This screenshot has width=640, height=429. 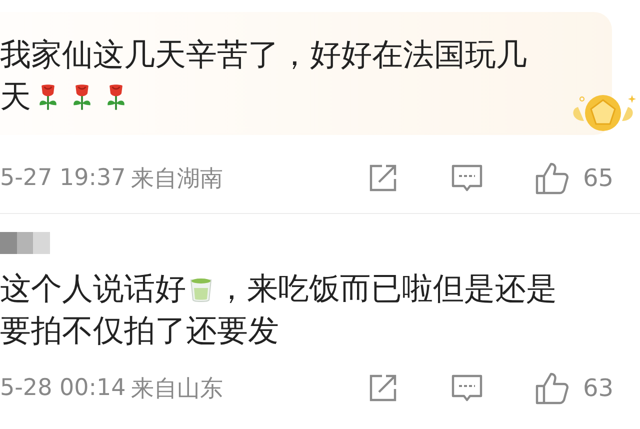 What do you see at coordinates (63, 388) in the screenshot?
I see `comment-time: 5-28 00:14` at bounding box center [63, 388].